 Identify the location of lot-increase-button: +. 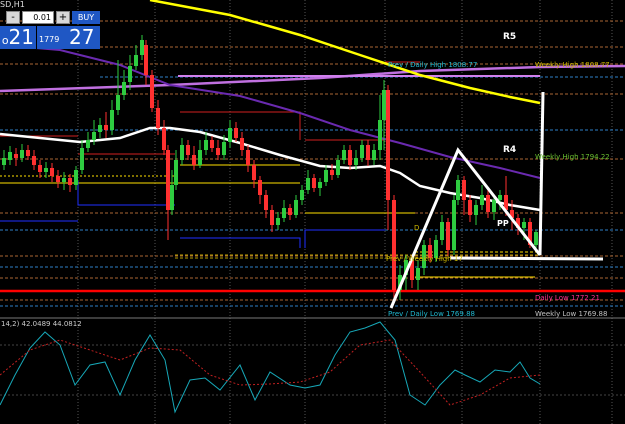
(63, 17).